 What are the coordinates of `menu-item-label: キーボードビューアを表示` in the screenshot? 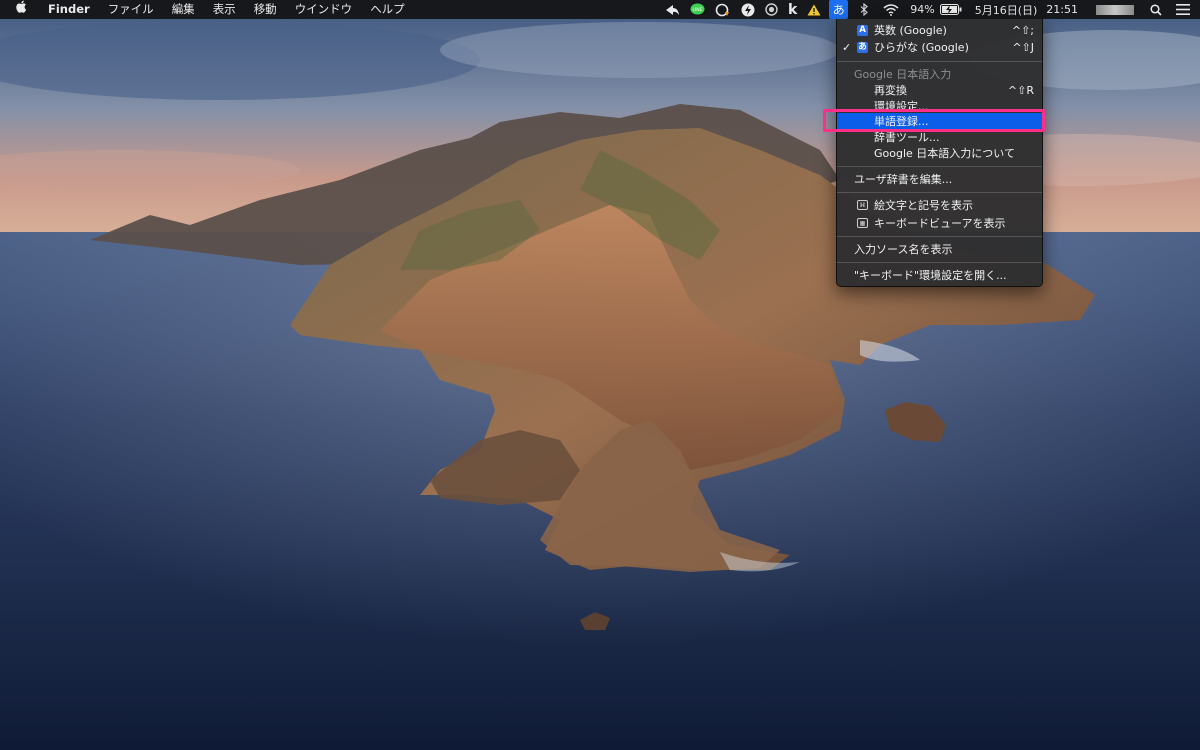 It's located at (940, 223).